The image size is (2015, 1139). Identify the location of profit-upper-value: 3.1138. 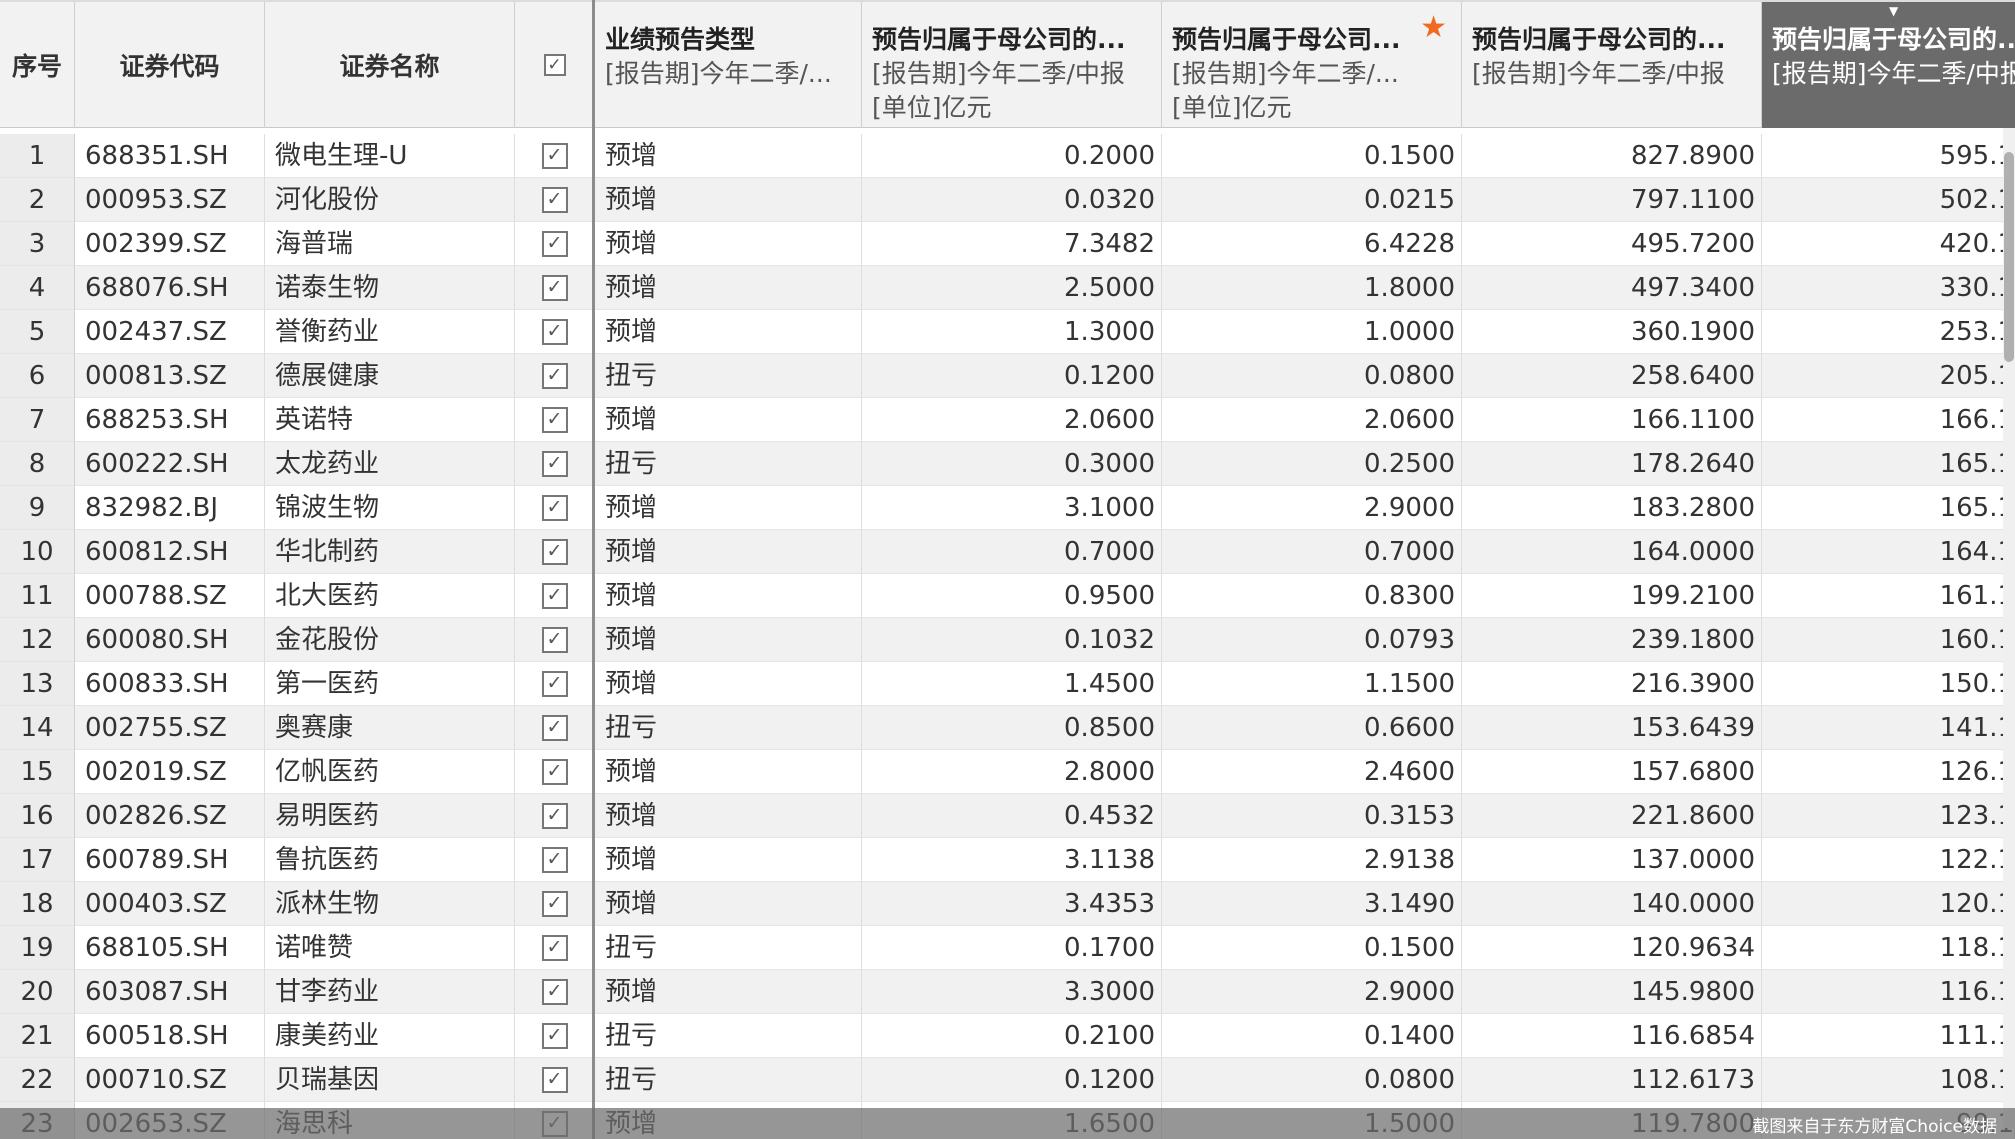
(1012, 860).